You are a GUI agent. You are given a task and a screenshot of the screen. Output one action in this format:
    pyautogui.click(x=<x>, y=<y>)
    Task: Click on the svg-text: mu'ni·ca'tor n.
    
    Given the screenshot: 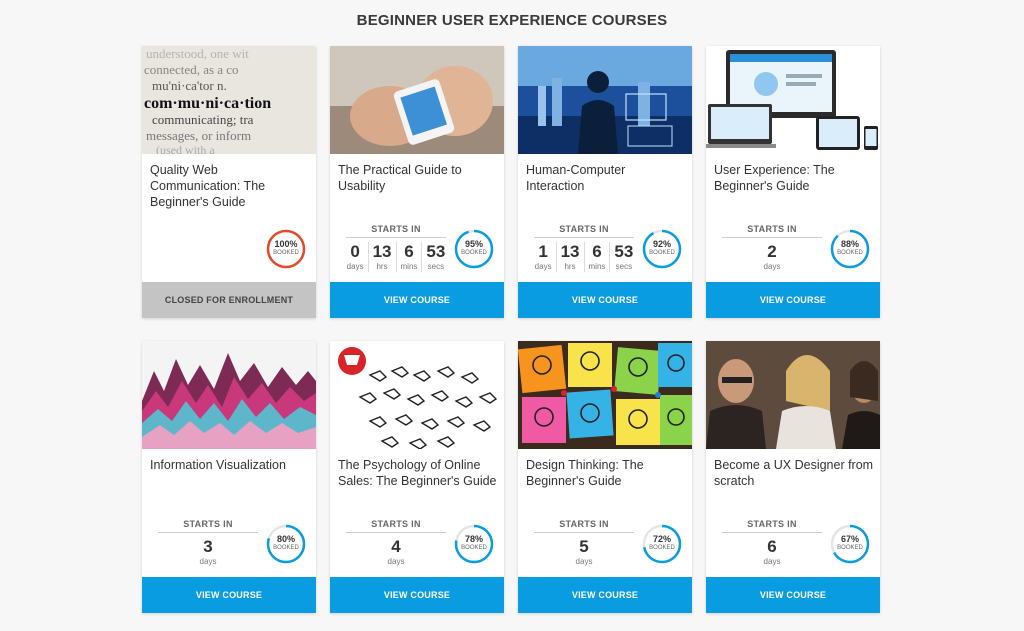 What is the action you would take?
    pyautogui.click(x=189, y=85)
    